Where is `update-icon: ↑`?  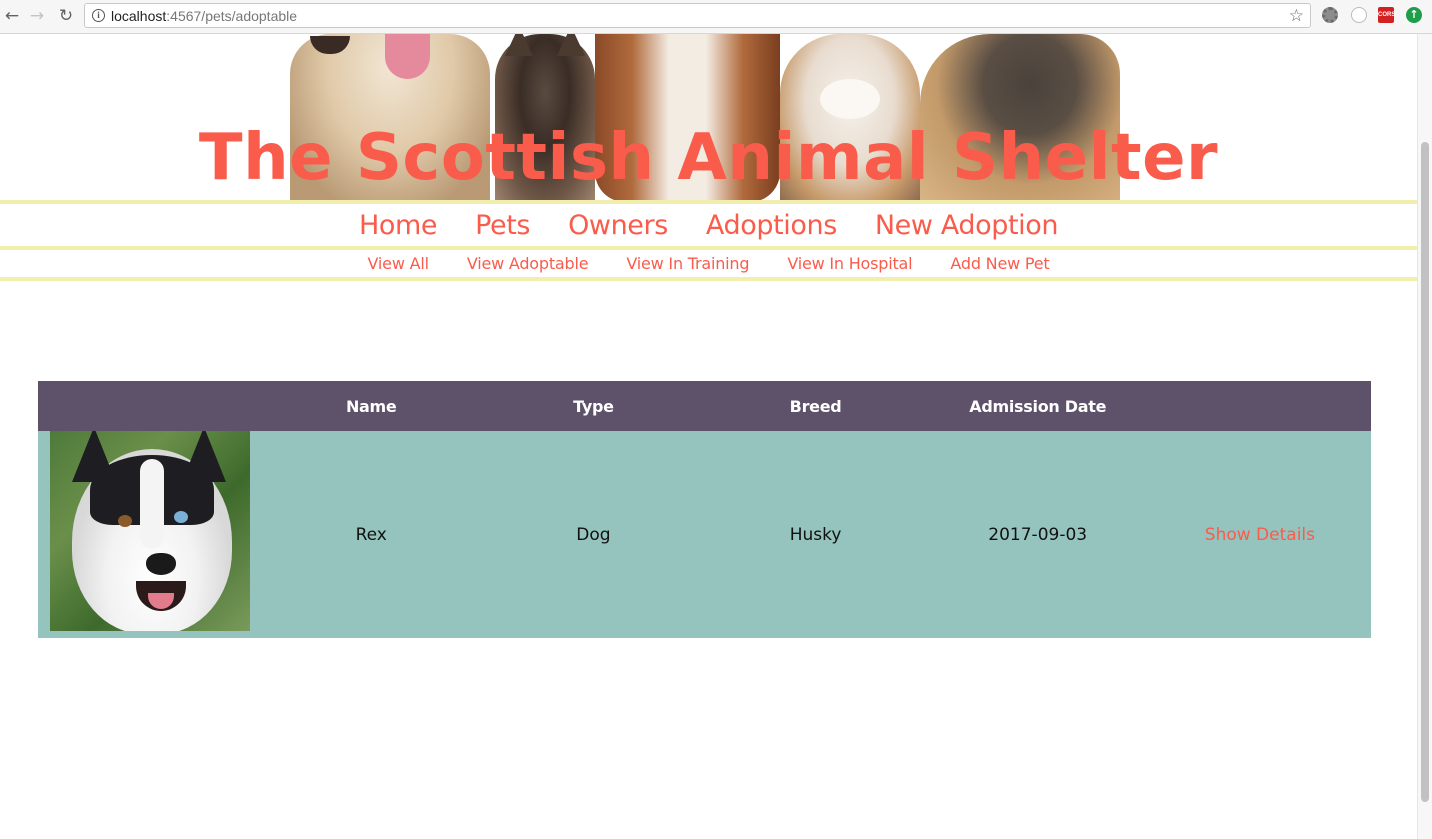
update-icon: ↑ is located at coordinates (1414, 15).